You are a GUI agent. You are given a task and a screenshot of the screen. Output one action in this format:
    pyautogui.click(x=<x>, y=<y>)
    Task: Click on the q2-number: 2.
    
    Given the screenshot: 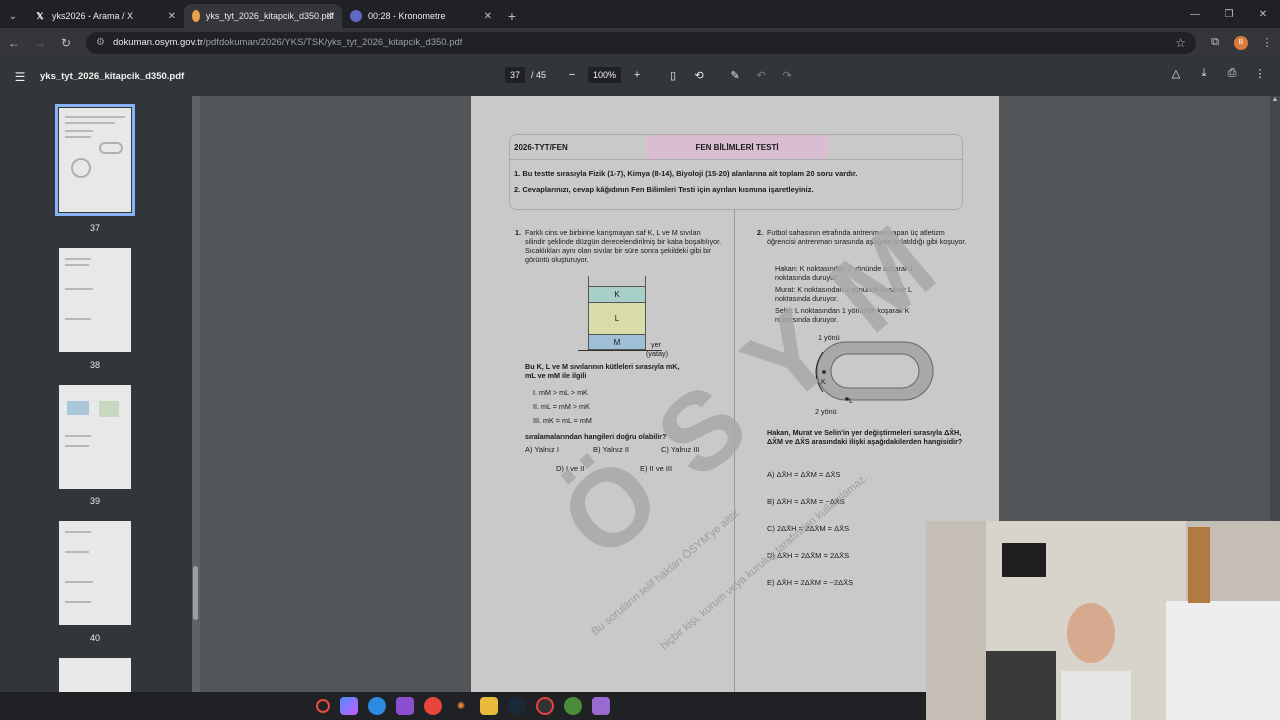 What is the action you would take?
    pyautogui.click(x=760, y=232)
    